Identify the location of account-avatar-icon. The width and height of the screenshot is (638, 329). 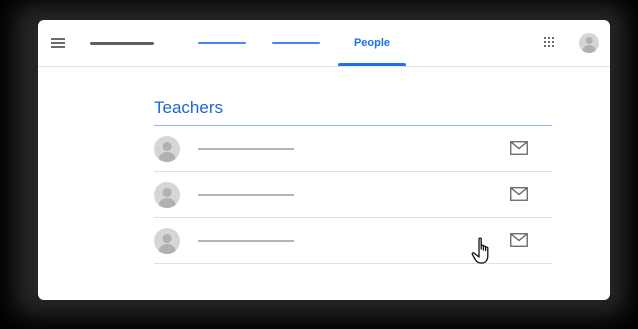
(589, 43).